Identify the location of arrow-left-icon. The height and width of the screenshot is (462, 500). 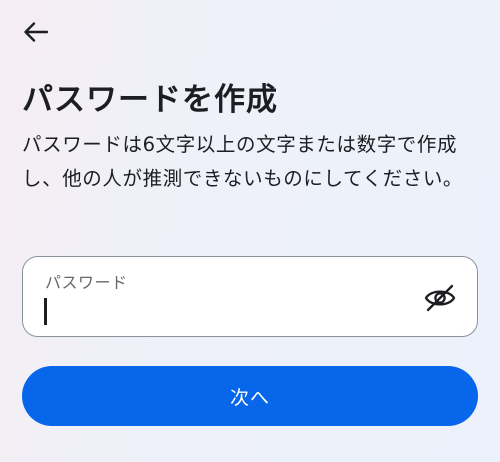
(36, 32).